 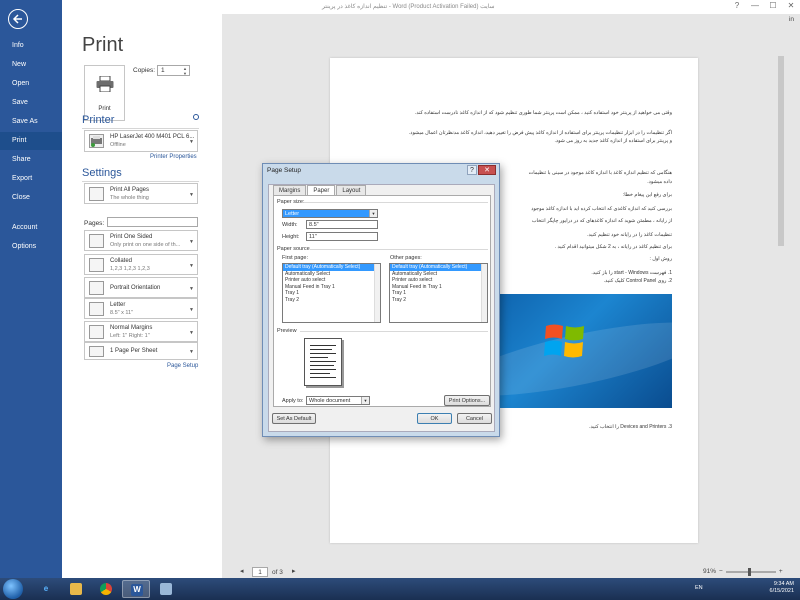 I want to click on back-arrow-icon, so click(x=18, y=19).